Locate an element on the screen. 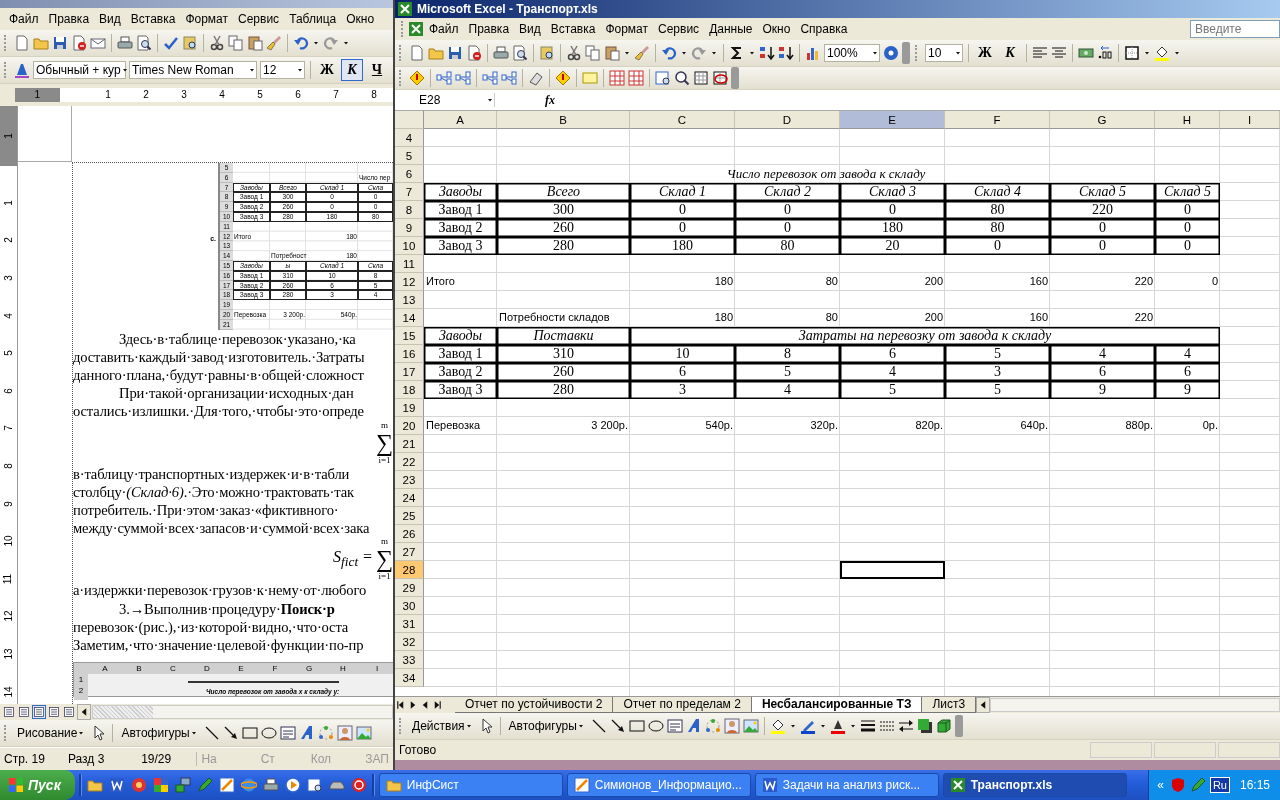 The height and width of the screenshot is (800, 1280). decimal-icon is located at coordinates (1105, 53).